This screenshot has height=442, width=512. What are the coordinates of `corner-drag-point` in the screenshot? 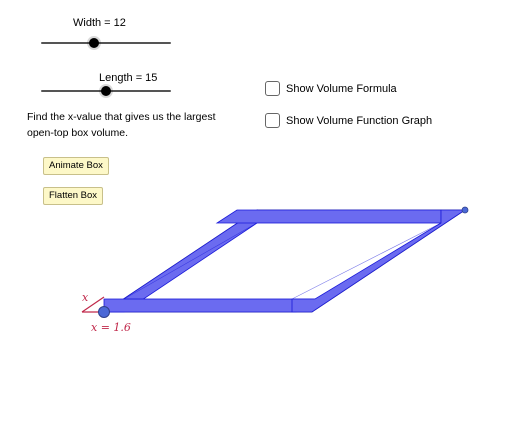 It's located at (465, 210).